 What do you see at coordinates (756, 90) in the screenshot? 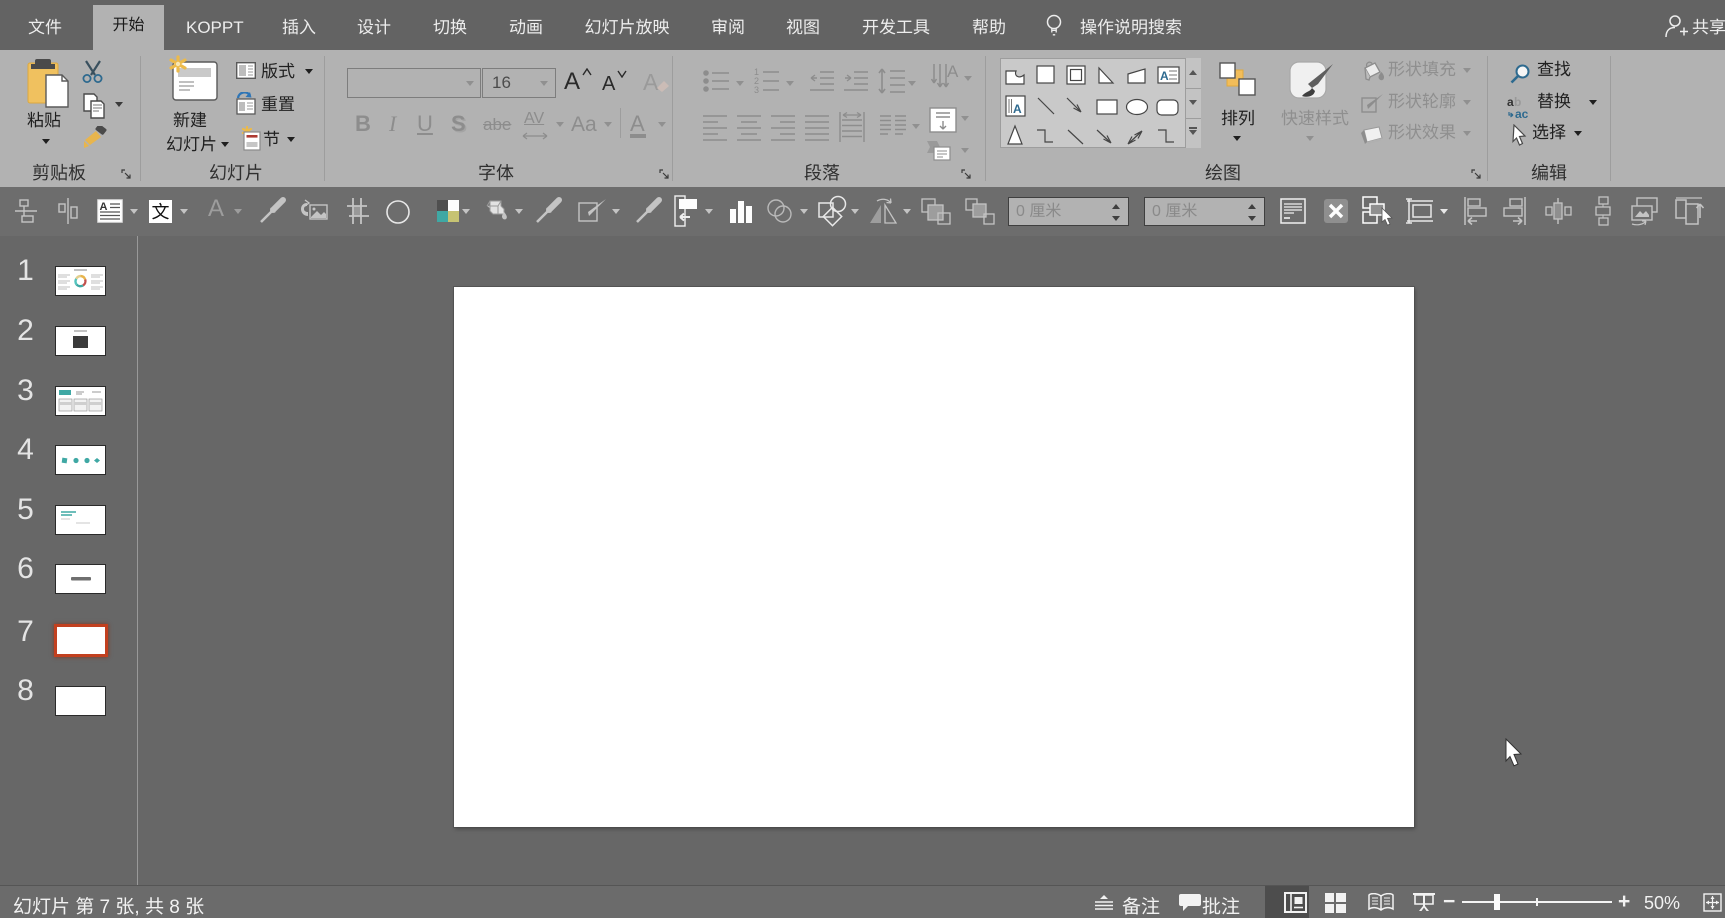
I see `svg-text: 3` at bounding box center [756, 90].